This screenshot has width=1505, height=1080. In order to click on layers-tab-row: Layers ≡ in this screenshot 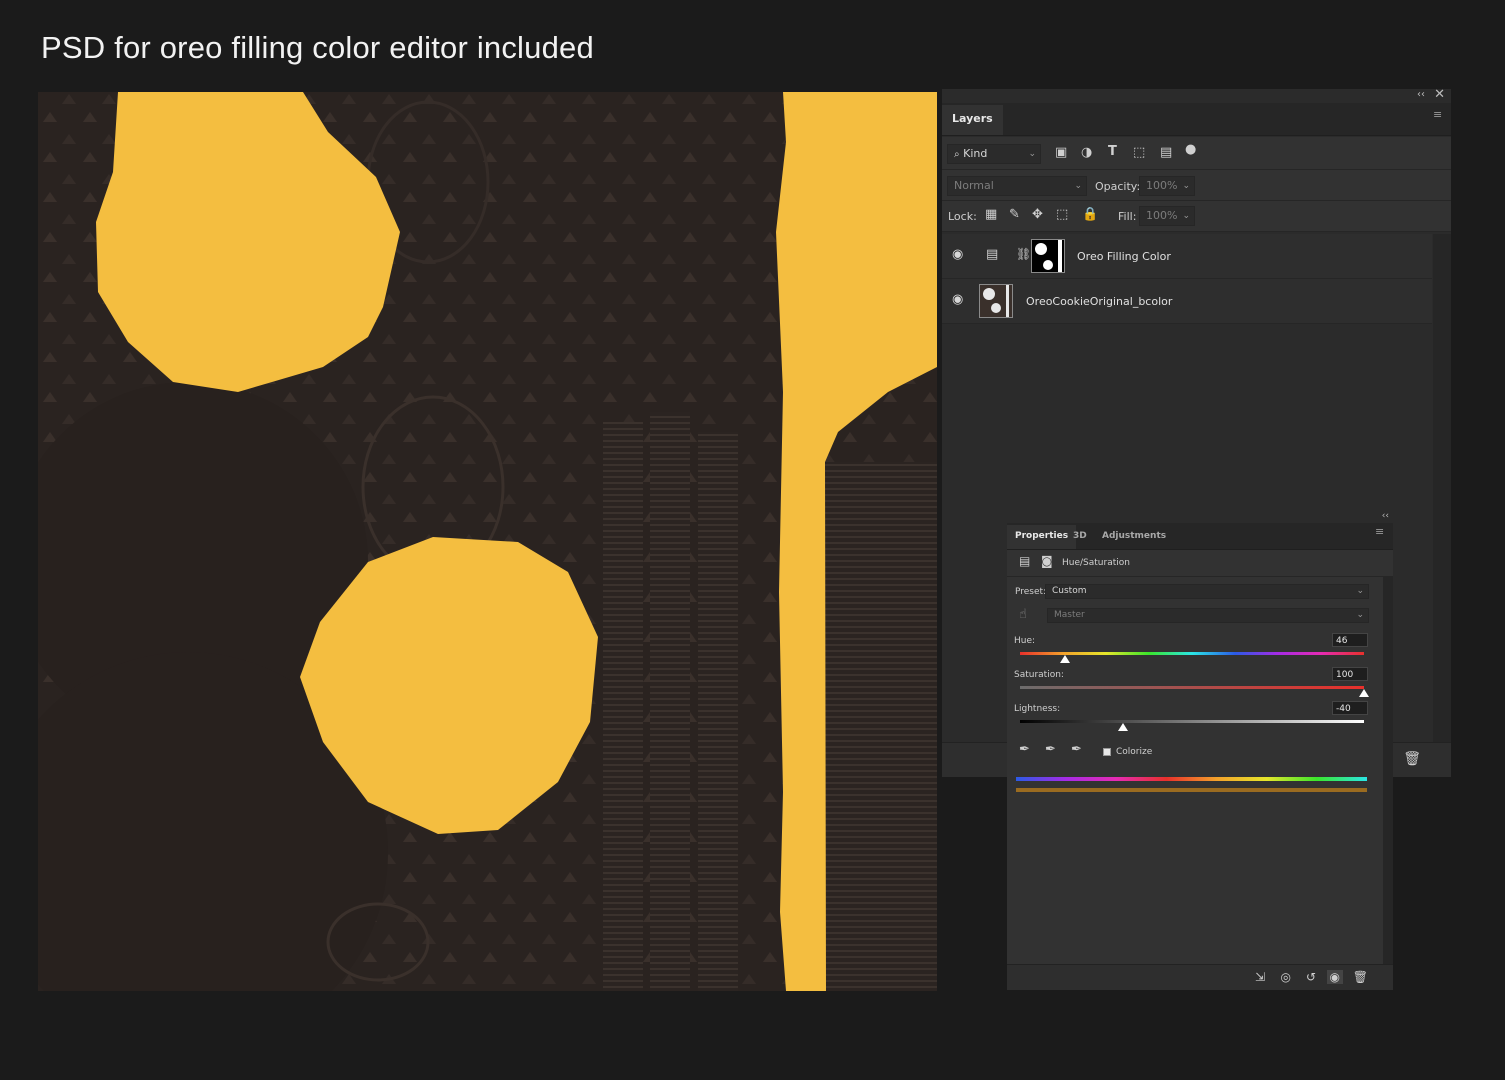, I will do `click(1196, 119)`.